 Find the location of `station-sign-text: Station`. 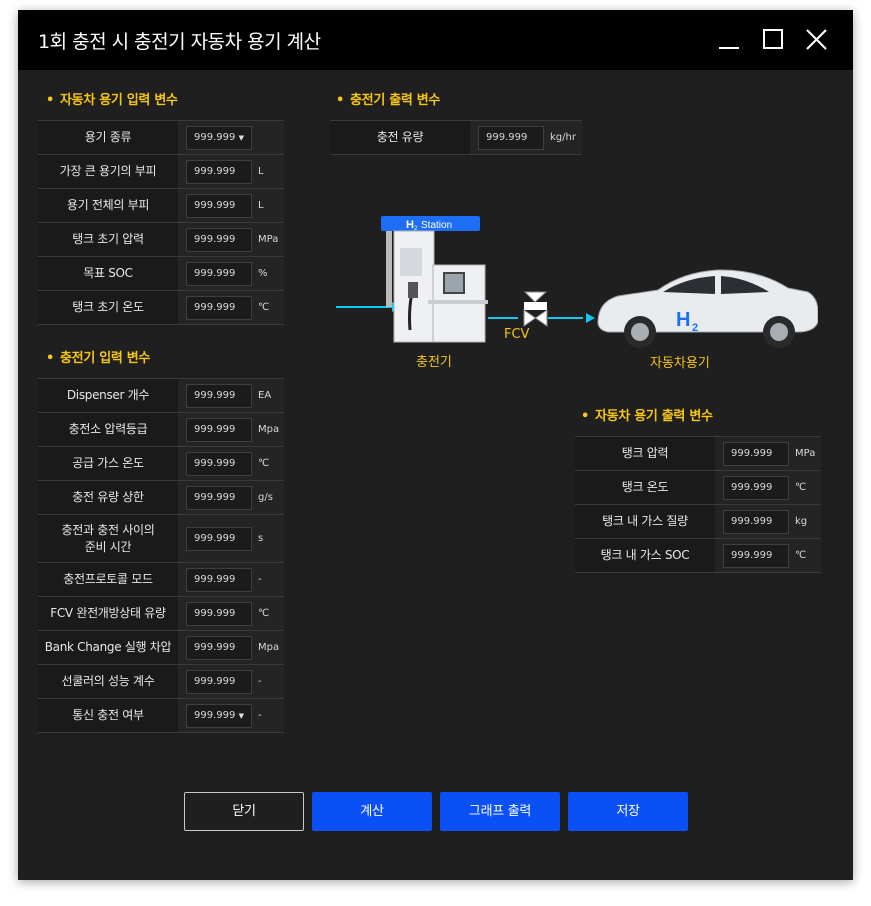

station-sign-text: Station is located at coordinates (436, 225).